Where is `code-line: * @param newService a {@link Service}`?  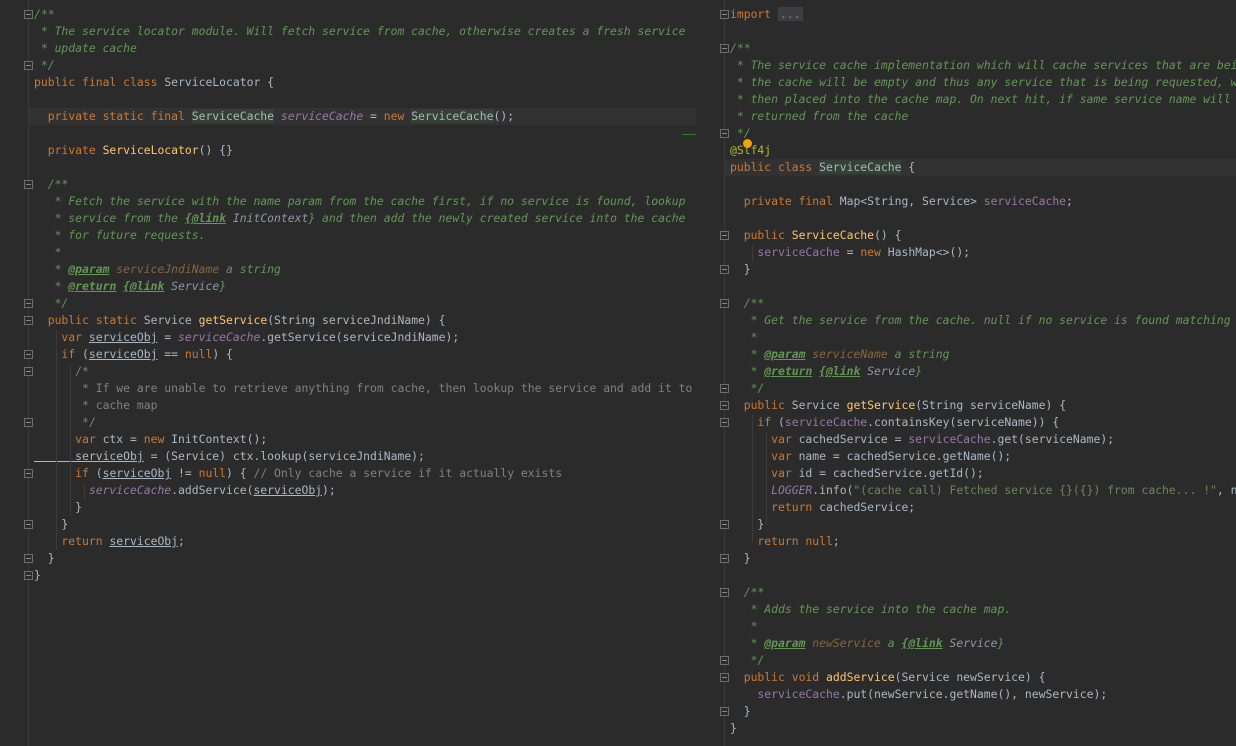
code-line: * @param newService a {@link Service} is located at coordinates (867, 643).